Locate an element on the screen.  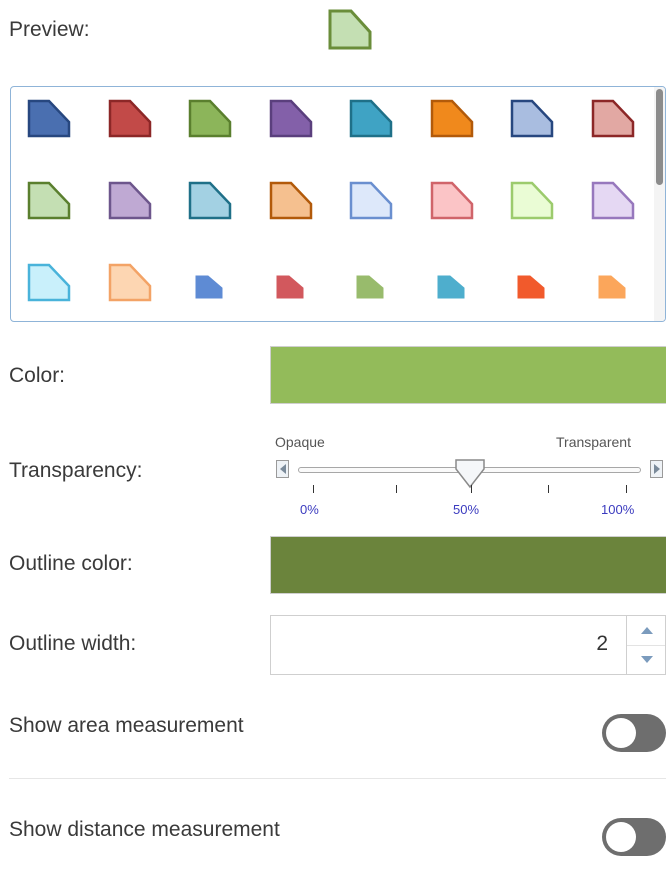
opaque-label: Opaque is located at coordinates (300, 442).